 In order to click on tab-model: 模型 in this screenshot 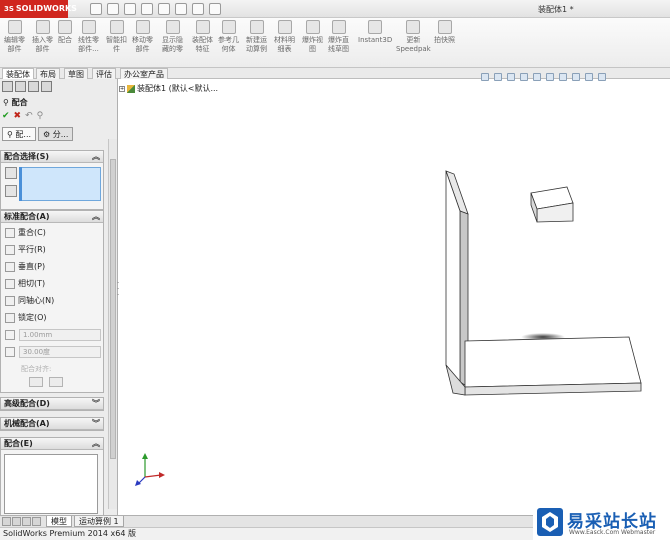, I will do `click(59, 521)`.